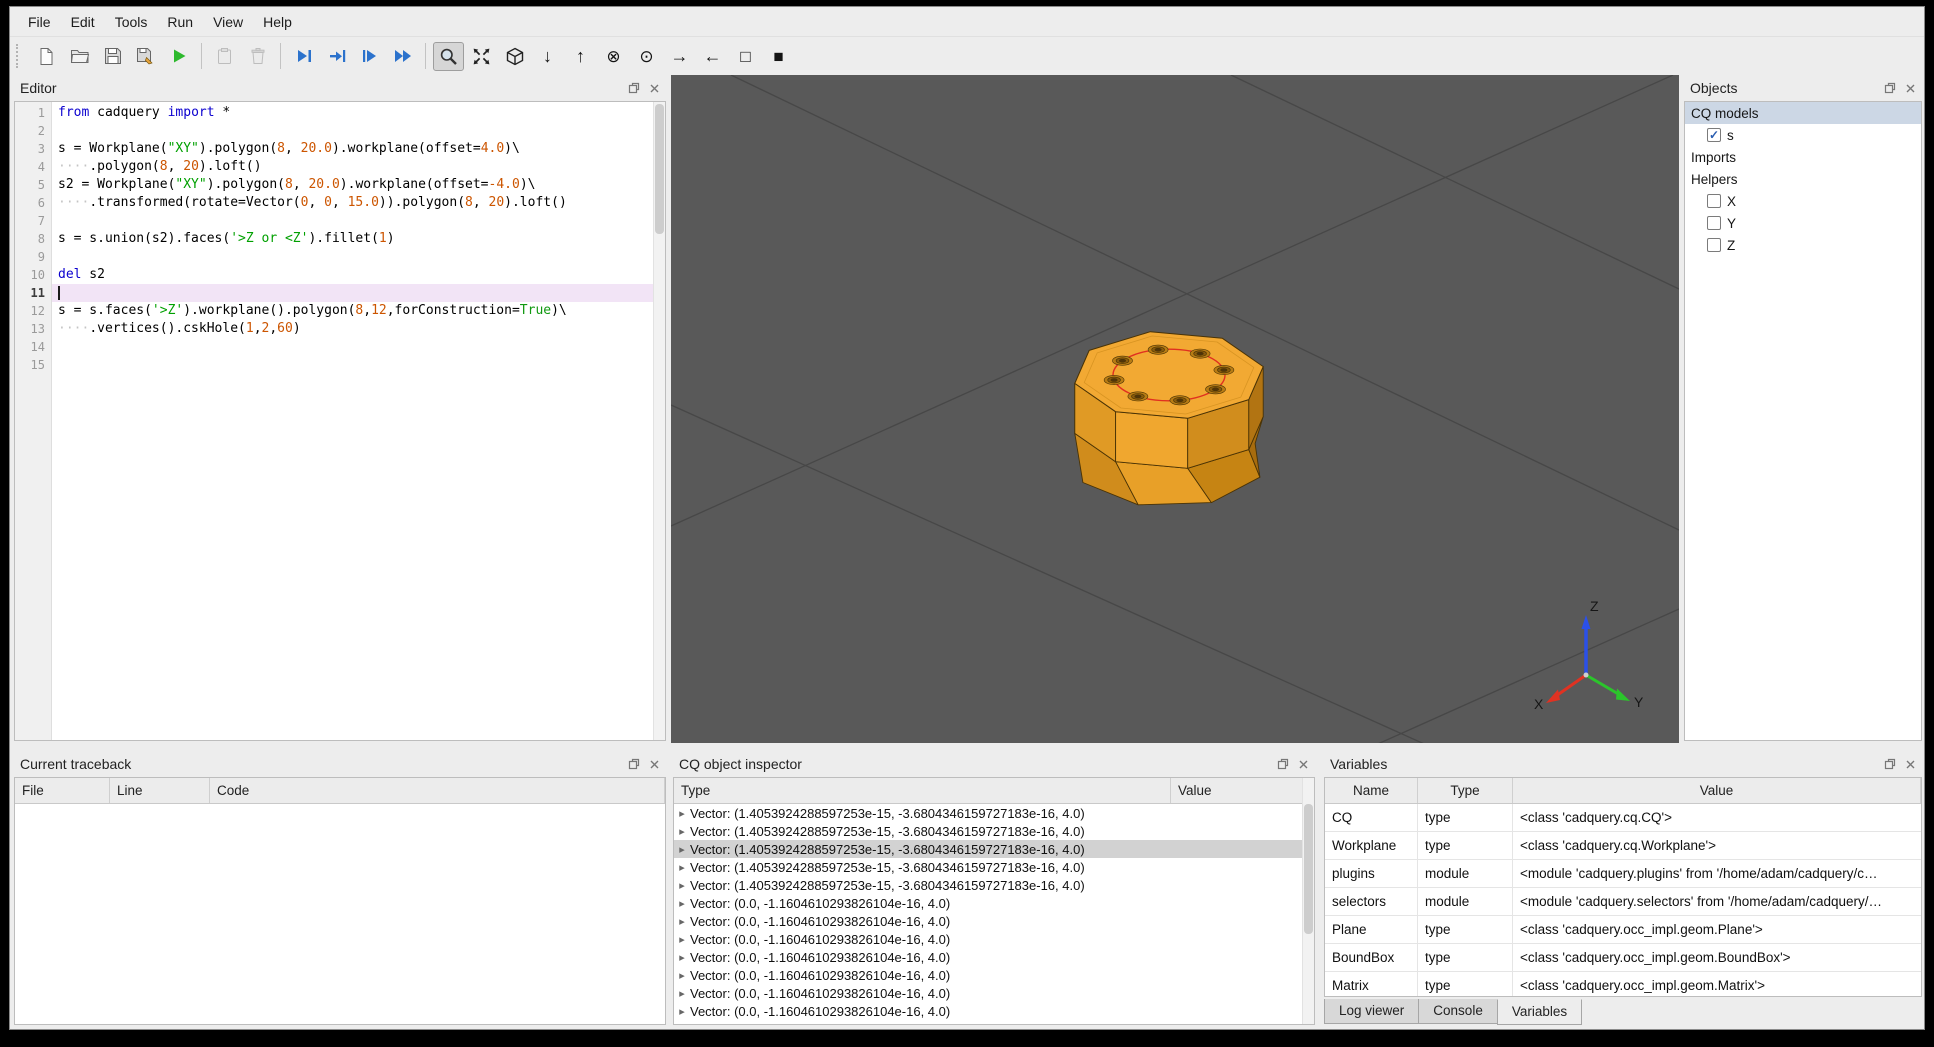 This screenshot has height=1047, width=1934. I want to click on objects-row-s: s, so click(1803, 135).